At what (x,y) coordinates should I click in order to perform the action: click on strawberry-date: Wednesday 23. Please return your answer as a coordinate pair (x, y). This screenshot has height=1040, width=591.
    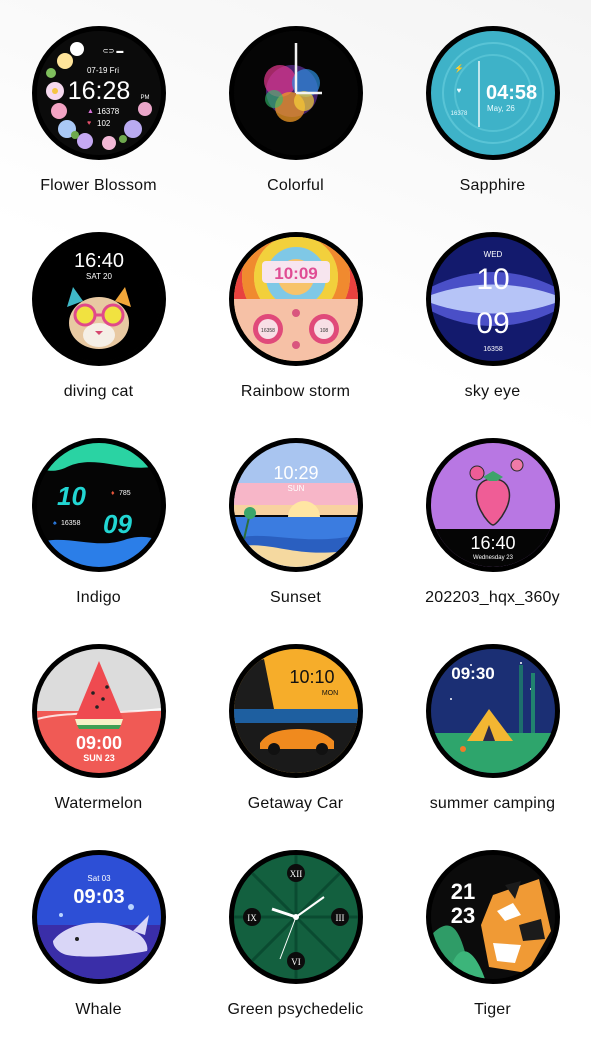
    Looking at the image, I should click on (493, 558).